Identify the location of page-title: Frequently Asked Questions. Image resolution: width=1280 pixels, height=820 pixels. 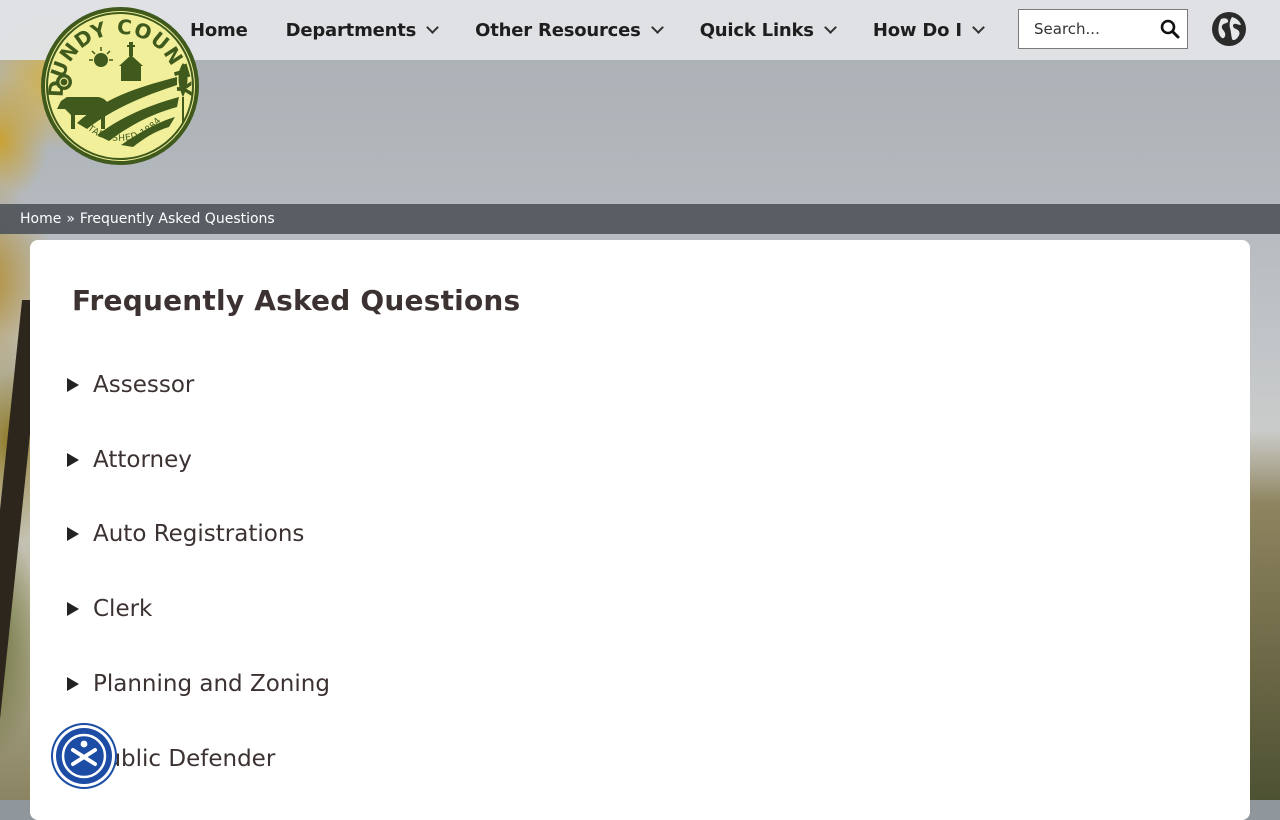
(296, 300).